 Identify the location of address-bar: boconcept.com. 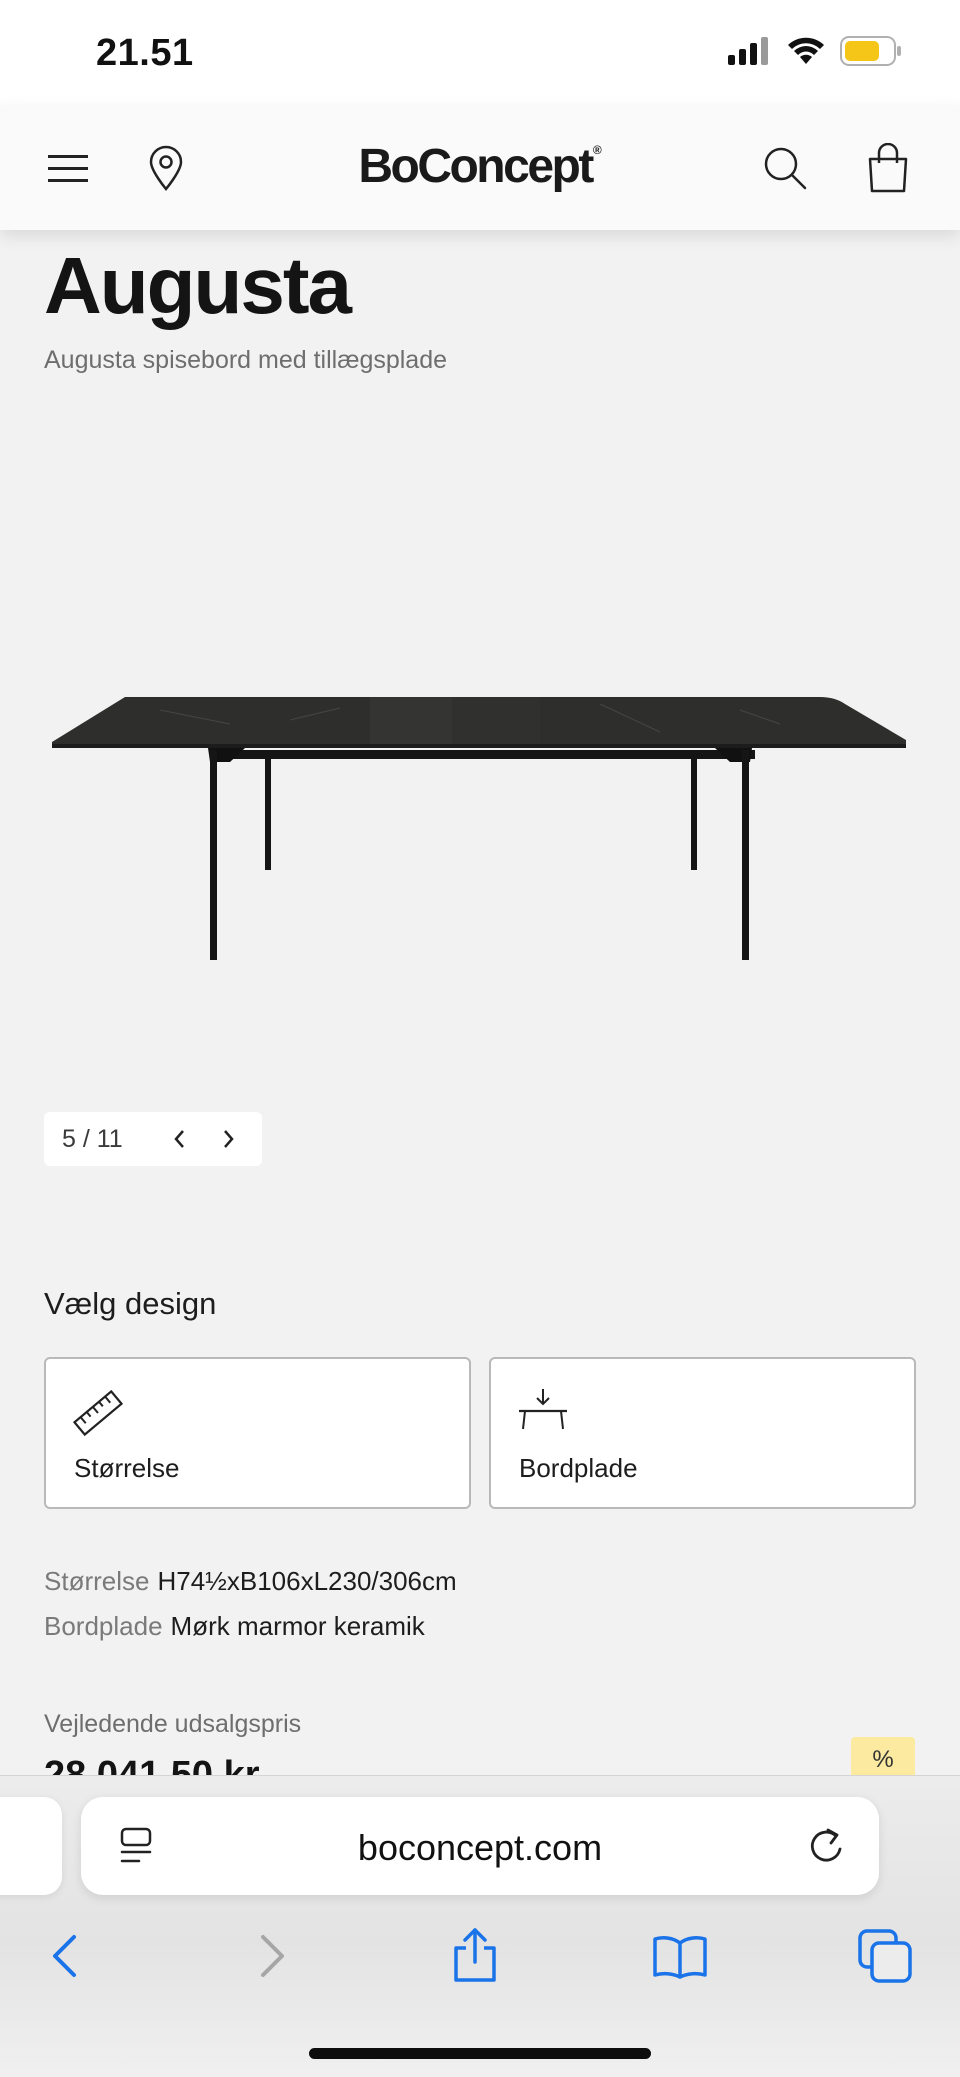
(480, 1846).